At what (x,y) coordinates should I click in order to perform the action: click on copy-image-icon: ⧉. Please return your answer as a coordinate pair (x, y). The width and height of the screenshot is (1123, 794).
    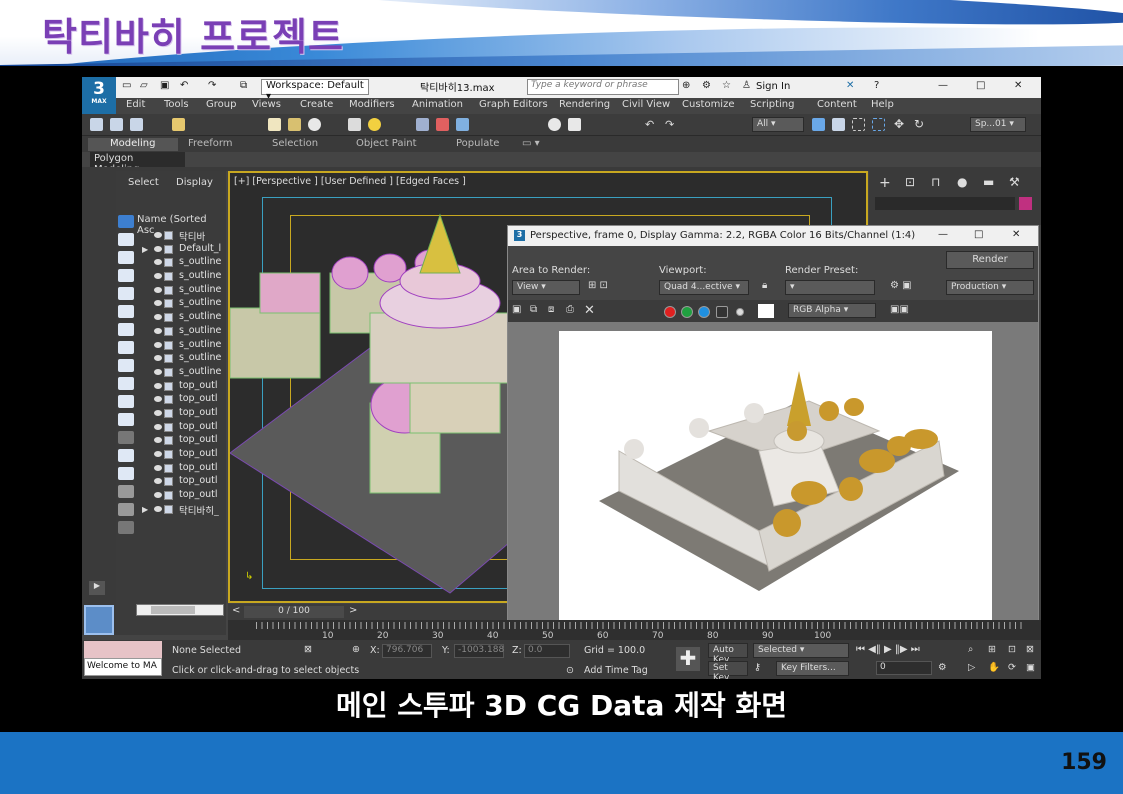
    Looking at the image, I should click on (533, 309).